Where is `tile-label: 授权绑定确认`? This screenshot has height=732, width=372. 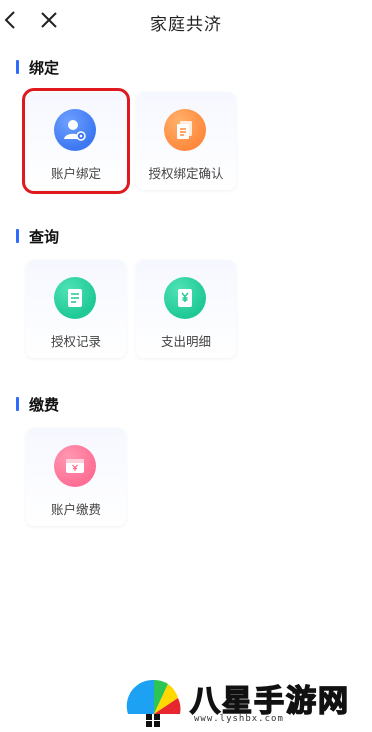 tile-label: 授权绑定确认 is located at coordinates (186, 173).